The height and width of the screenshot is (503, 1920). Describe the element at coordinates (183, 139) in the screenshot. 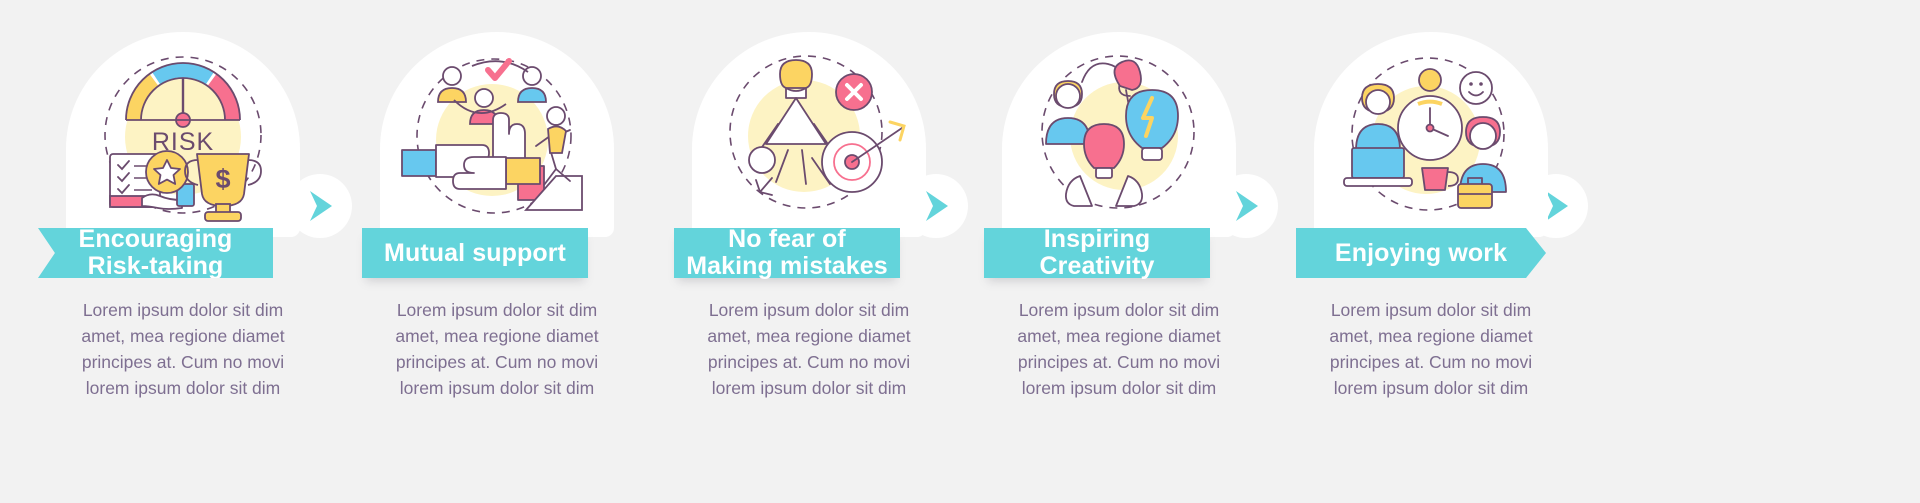

I see `risk-gauge-trophy-illustration: RISK $` at that location.